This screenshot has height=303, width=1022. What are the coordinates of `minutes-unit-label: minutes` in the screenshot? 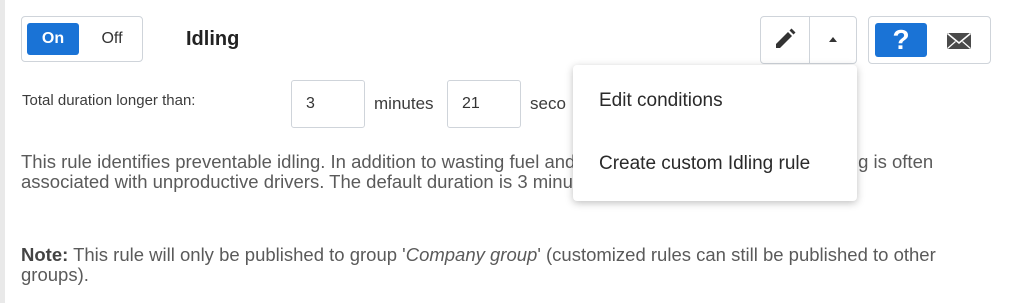 It's located at (404, 103).